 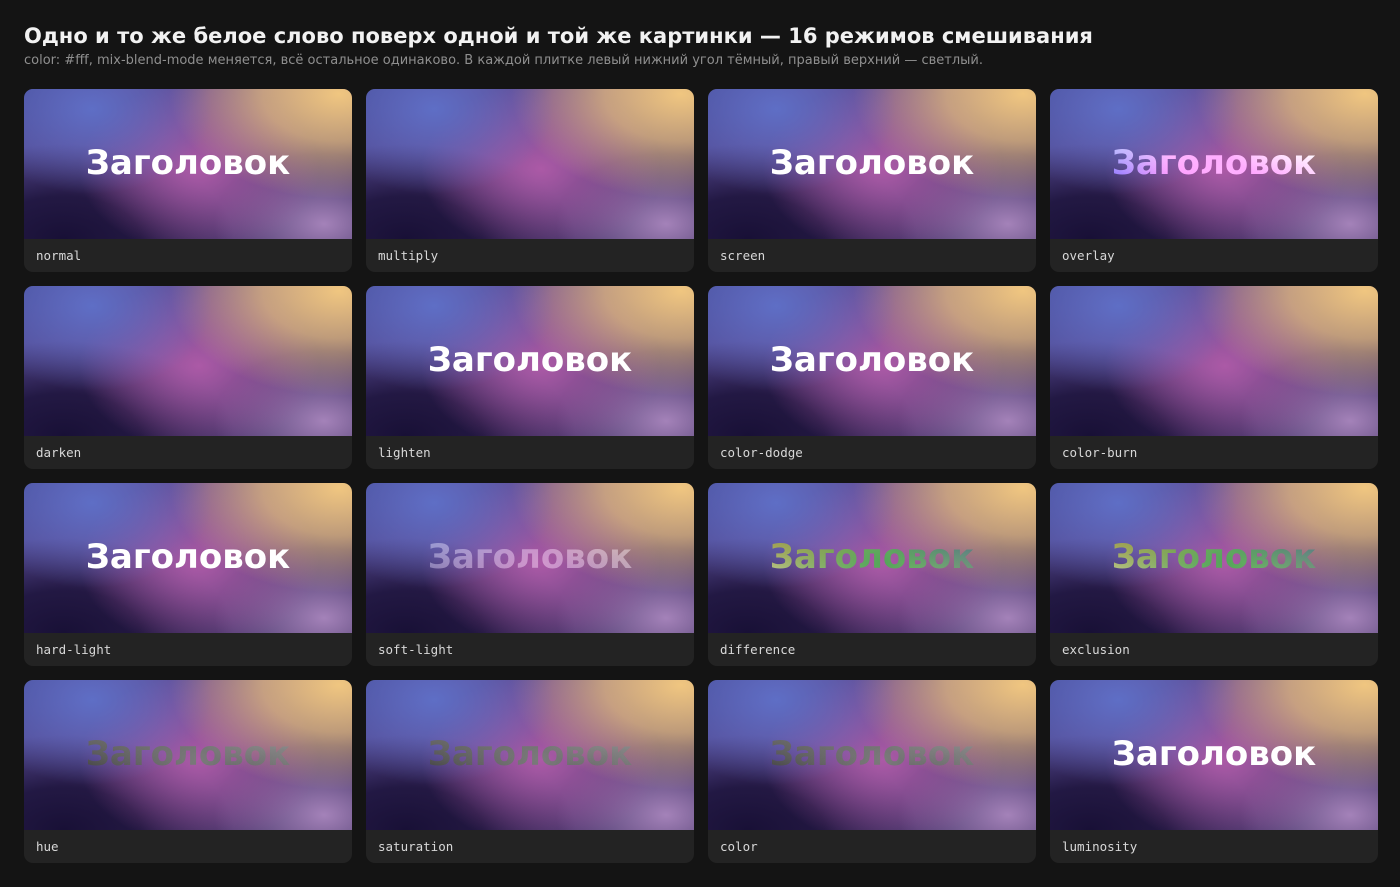 What do you see at coordinates (416, 649) in the screenshot?
I see `blend-mode-label: soft-light` at bounding box center [416, 649].